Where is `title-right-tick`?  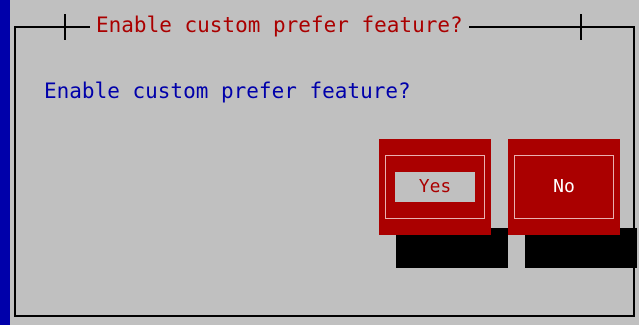
title-right-tick is located at coordinates (581, 27).